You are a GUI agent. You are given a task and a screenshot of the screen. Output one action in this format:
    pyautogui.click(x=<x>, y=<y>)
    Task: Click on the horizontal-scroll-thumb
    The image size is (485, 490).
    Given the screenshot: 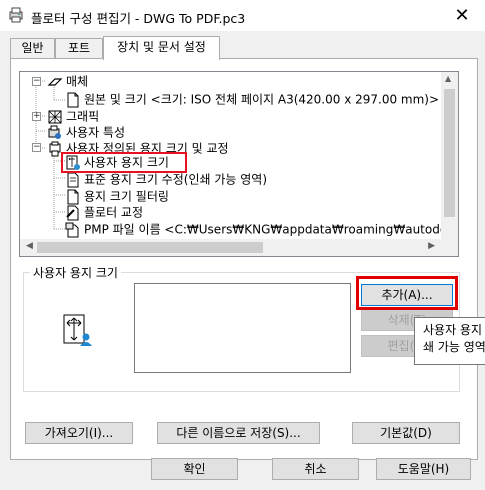 What is the action you would take?
    pyautogui.click(x=150, y=247)
    